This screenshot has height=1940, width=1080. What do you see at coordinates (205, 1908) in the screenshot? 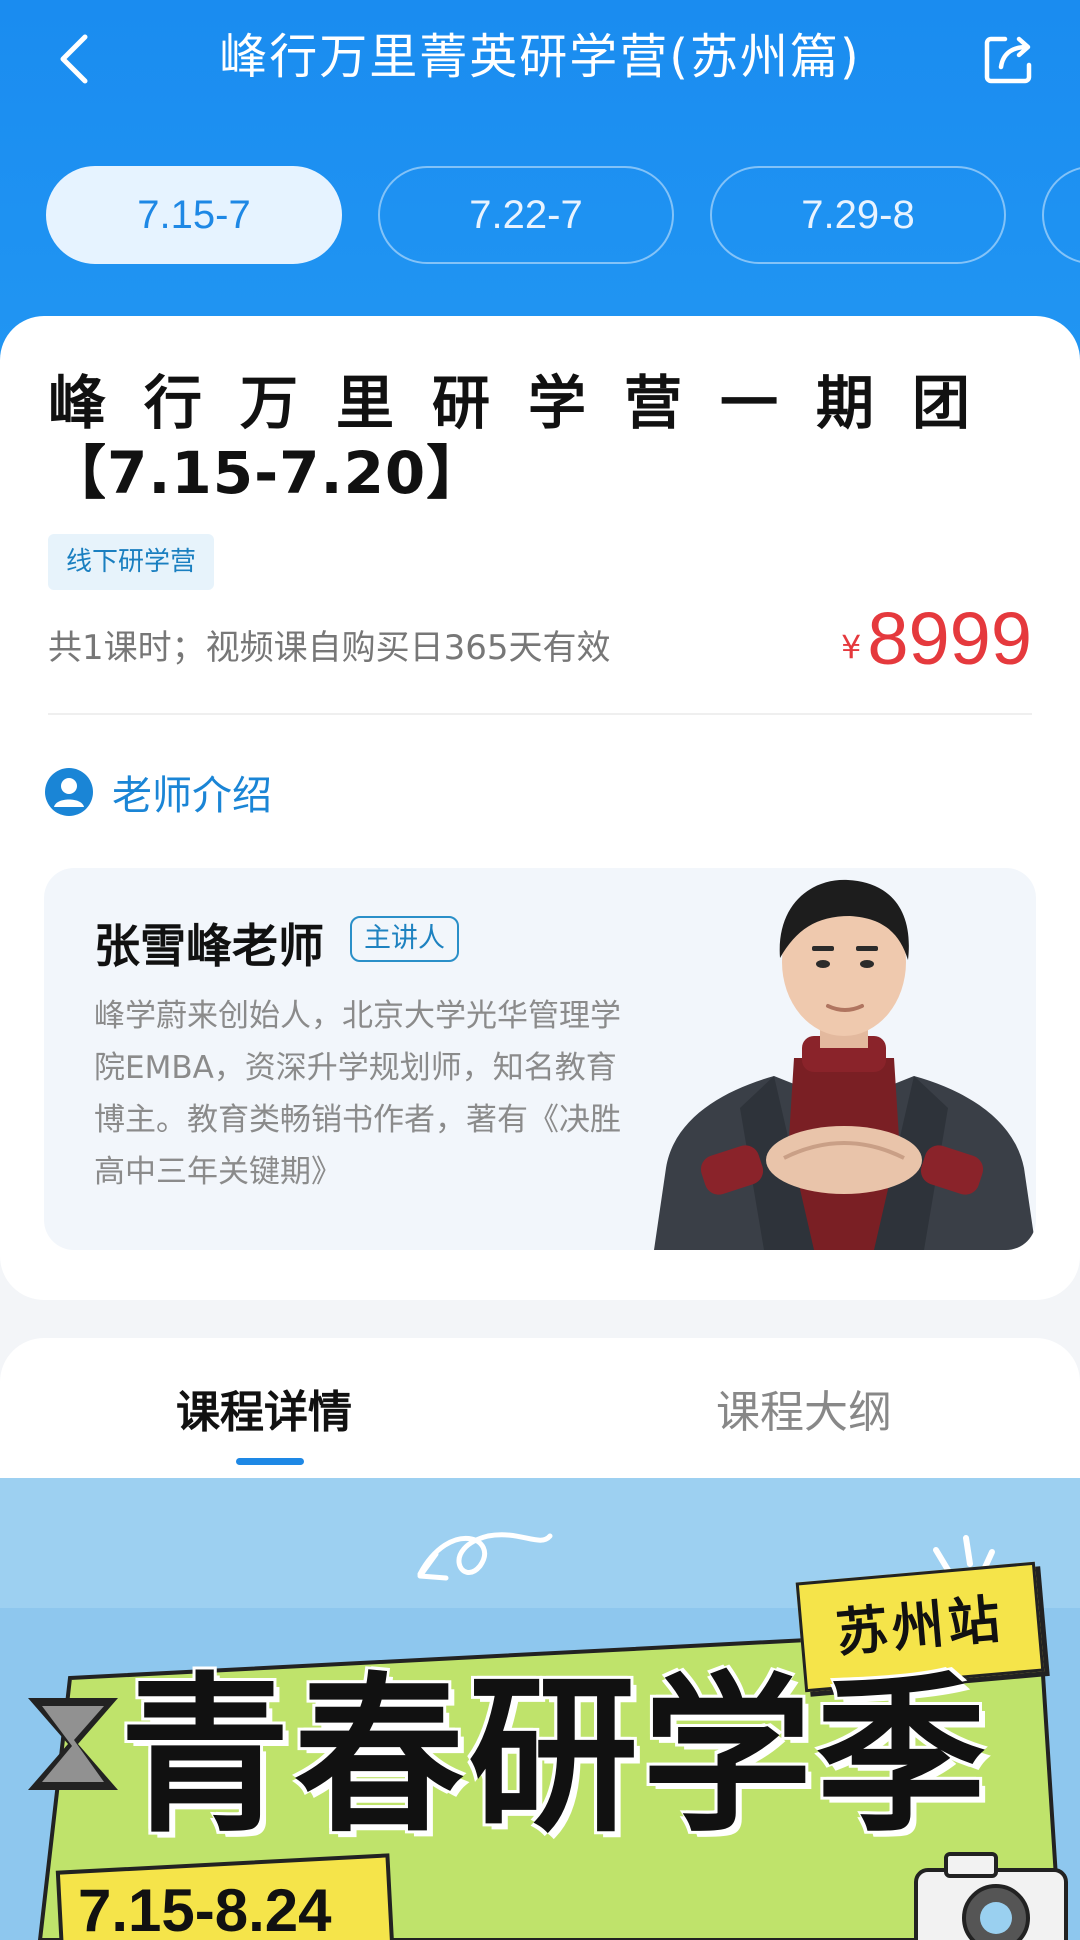
I see `banner-dates: 7.15-8.24` at bounding box center [205, 1908].